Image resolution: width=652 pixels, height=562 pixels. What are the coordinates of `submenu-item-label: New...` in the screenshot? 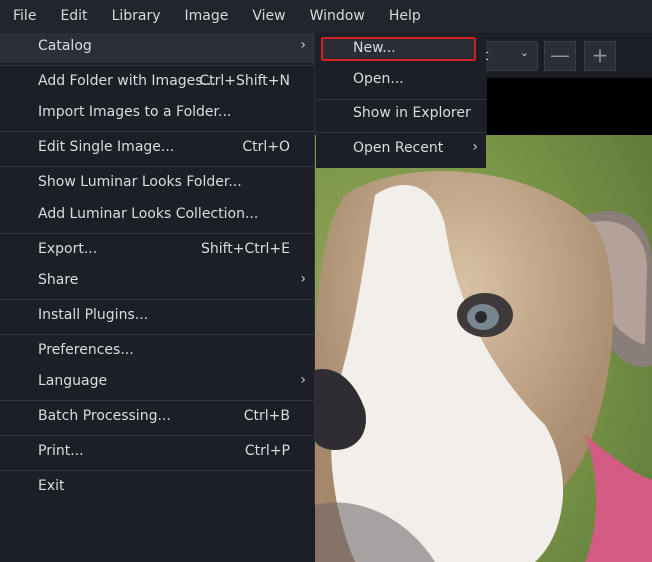 It's located at (374, 48).